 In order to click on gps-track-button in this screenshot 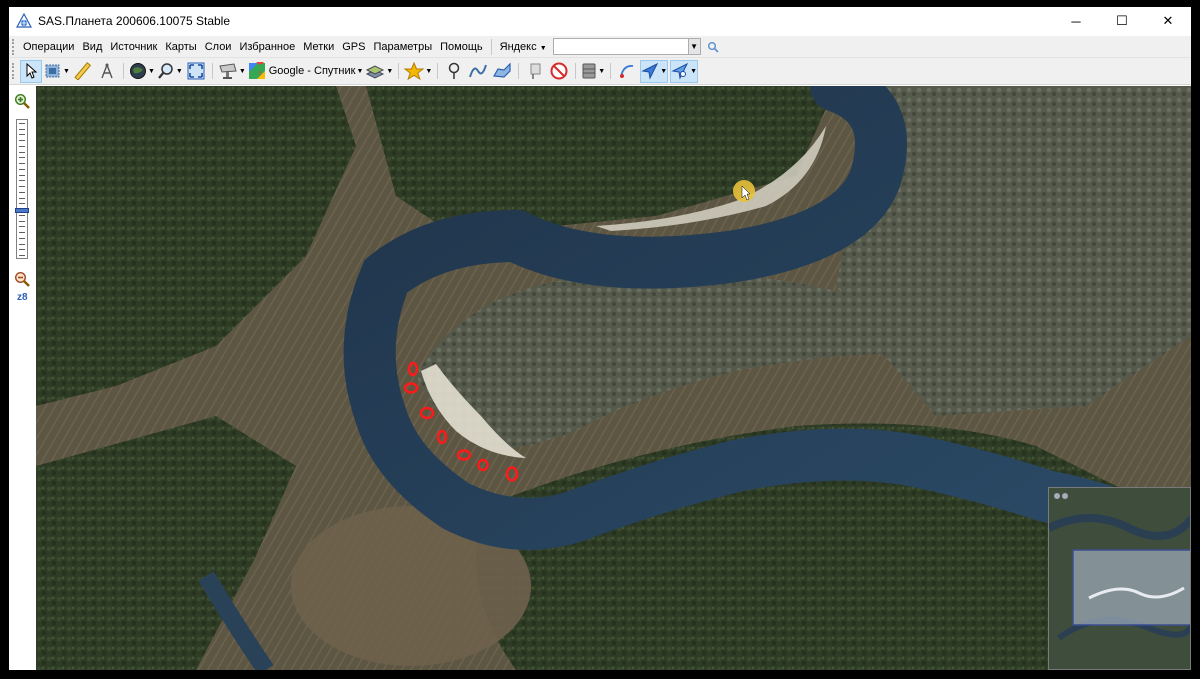, I will do `click(627, 71)`.